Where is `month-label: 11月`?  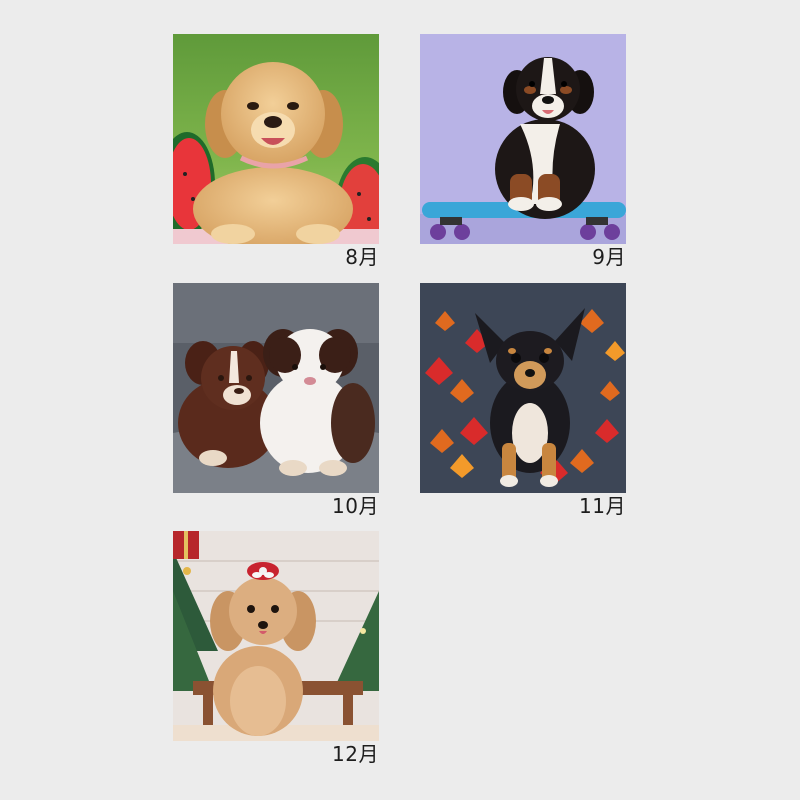 month-label: 11月 is located at coordinates (602, 506).